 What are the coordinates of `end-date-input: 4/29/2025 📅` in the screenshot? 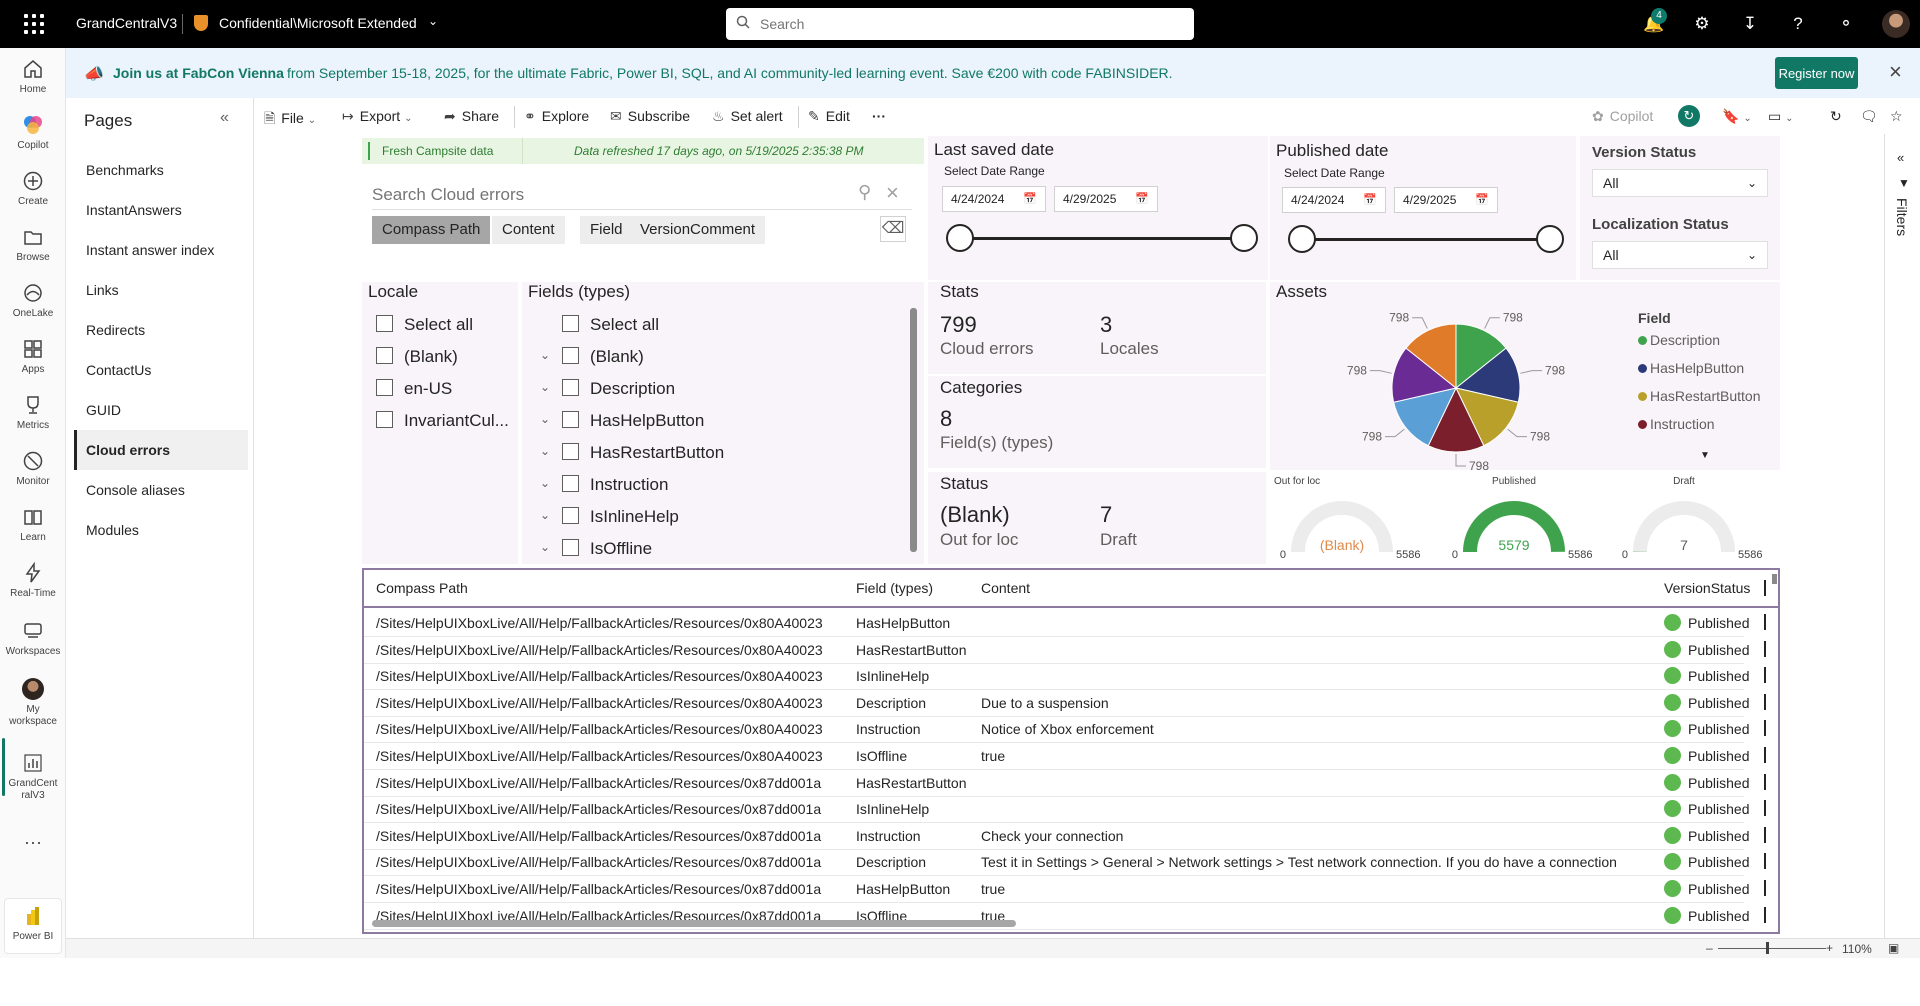 It's located at (1106, 199).